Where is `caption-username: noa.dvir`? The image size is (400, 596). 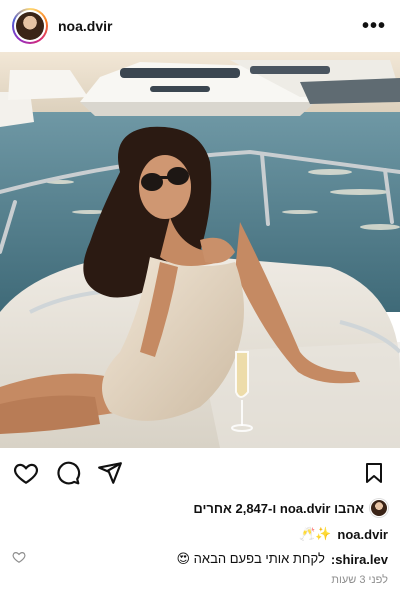 caption-username: noa.dvir is located at coordinates (362, 534).